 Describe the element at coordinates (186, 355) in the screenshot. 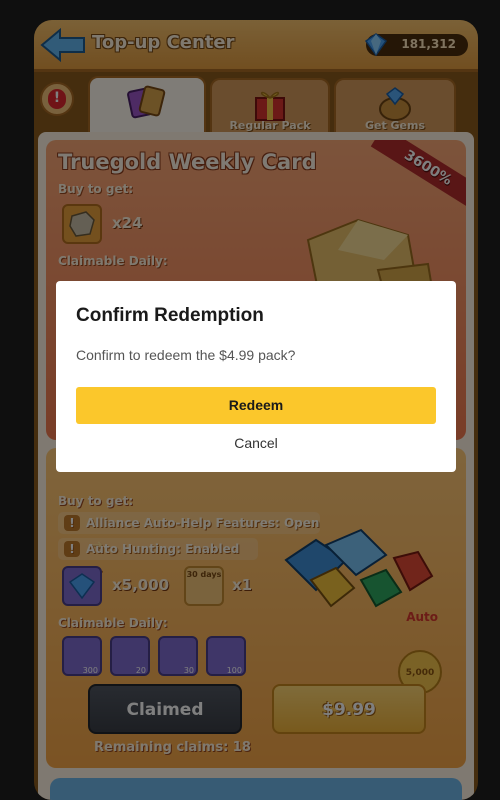

I see `dialog-message: Confirm to redeem the $4.99 pack?` at that location.